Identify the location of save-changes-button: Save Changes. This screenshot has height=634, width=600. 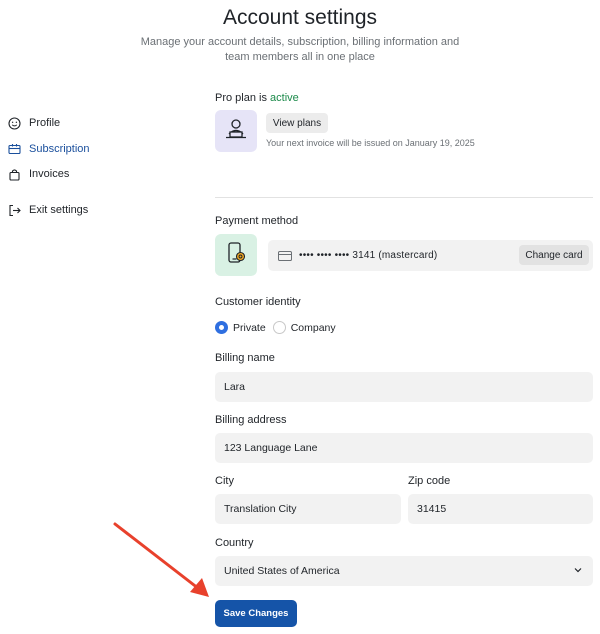
(256, 613).